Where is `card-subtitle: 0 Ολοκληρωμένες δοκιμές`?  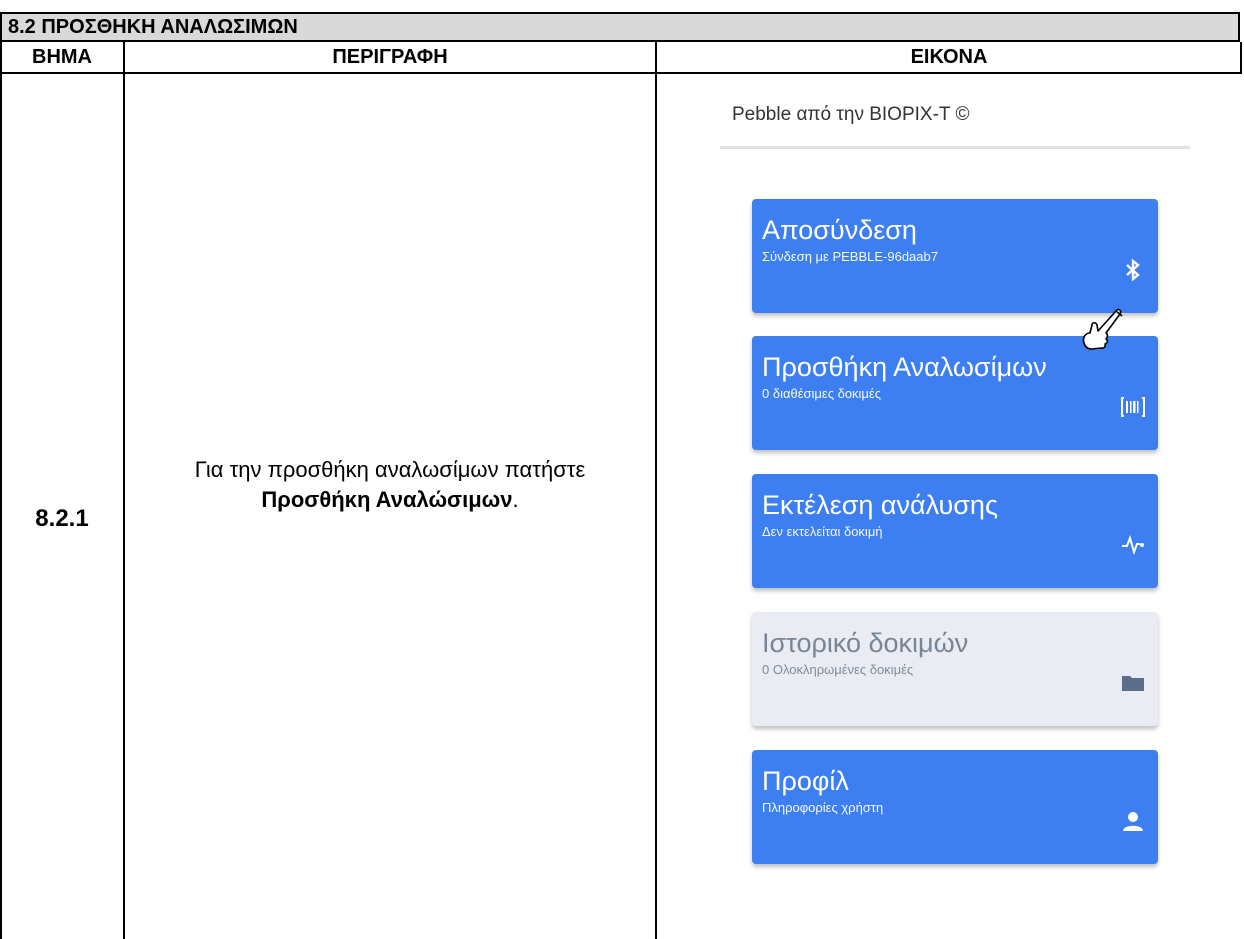
card-subtitle: 0 Ολοκληρωμένες δοκιμές is located at coordinates (838, 669).